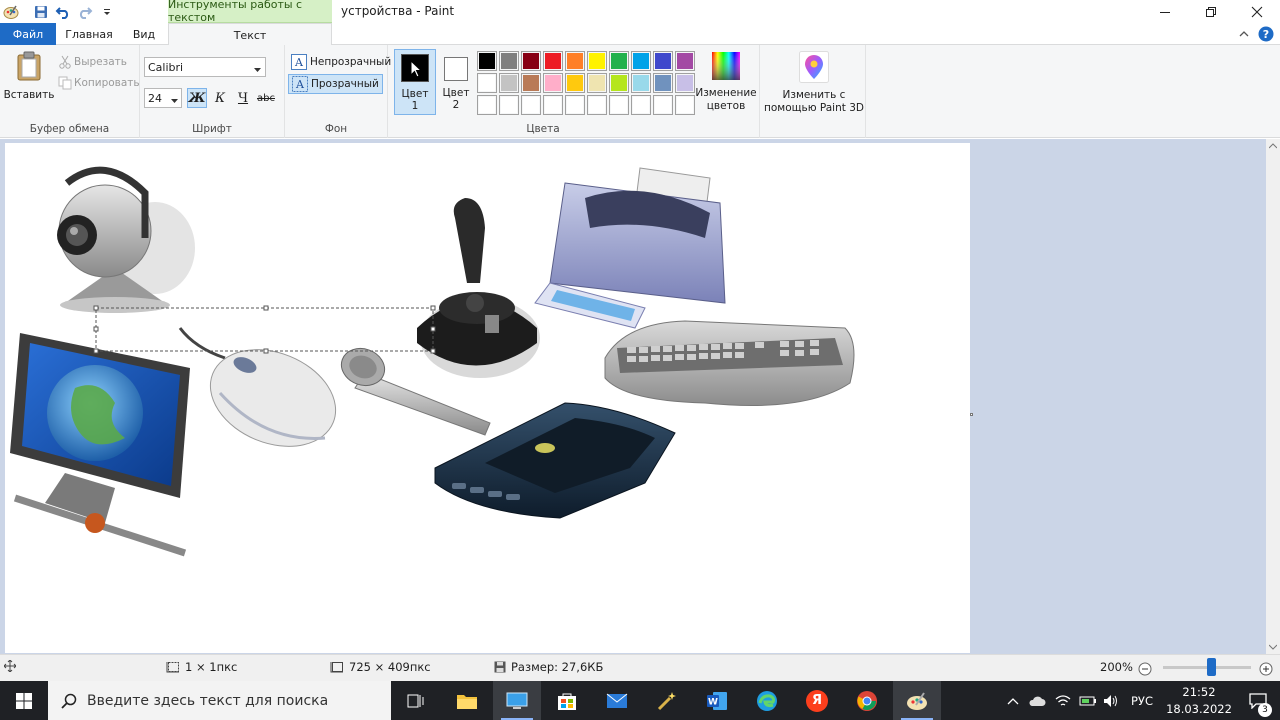 The image size is (1280, 720). Describe the element at coordinates (341, 62) in the screenshot. I see `opaque-button: A Непрозрачный` at that location.